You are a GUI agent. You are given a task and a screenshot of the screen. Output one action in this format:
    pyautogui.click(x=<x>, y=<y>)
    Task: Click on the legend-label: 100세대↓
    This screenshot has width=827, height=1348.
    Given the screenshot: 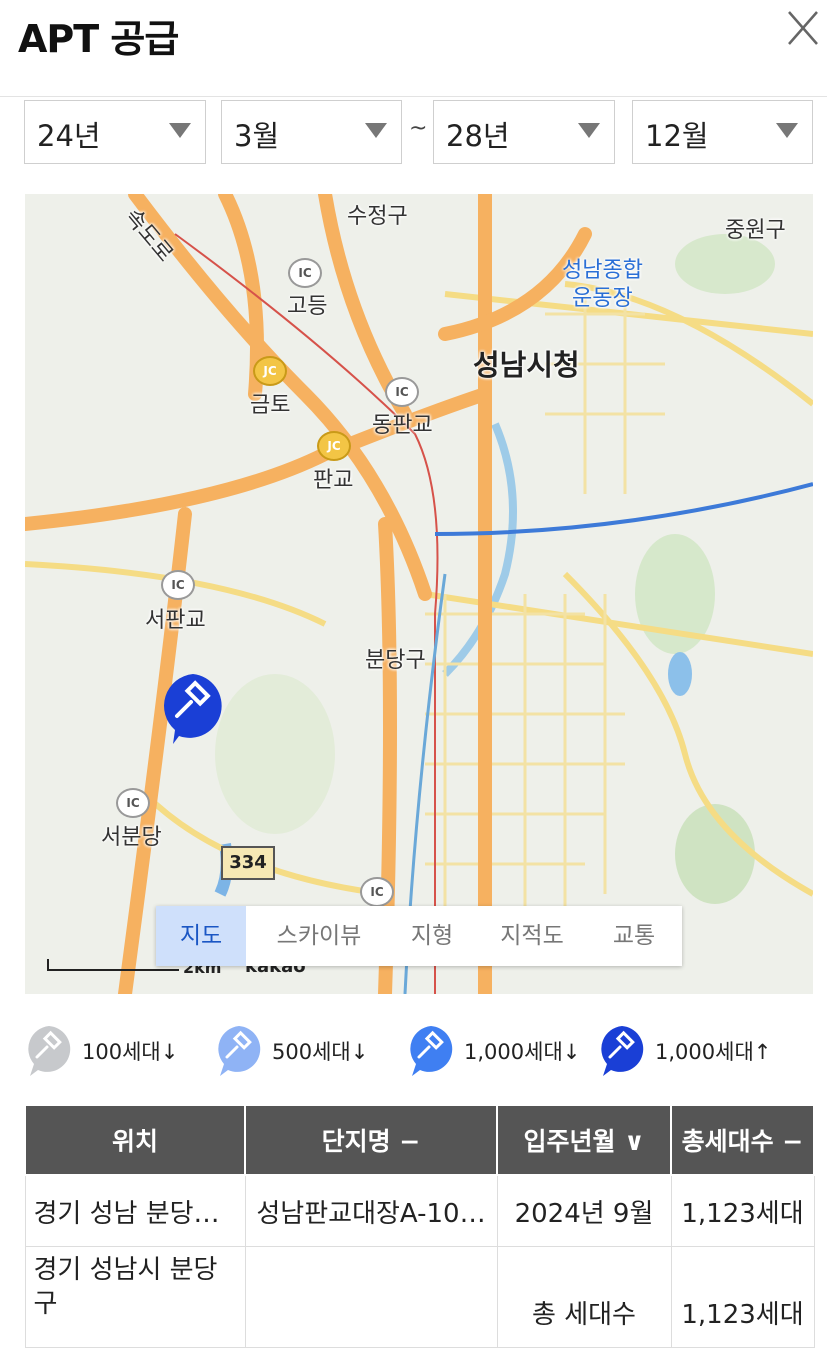 What is the action you would take?
    pyautogui.click(x=130, y=1052)
    